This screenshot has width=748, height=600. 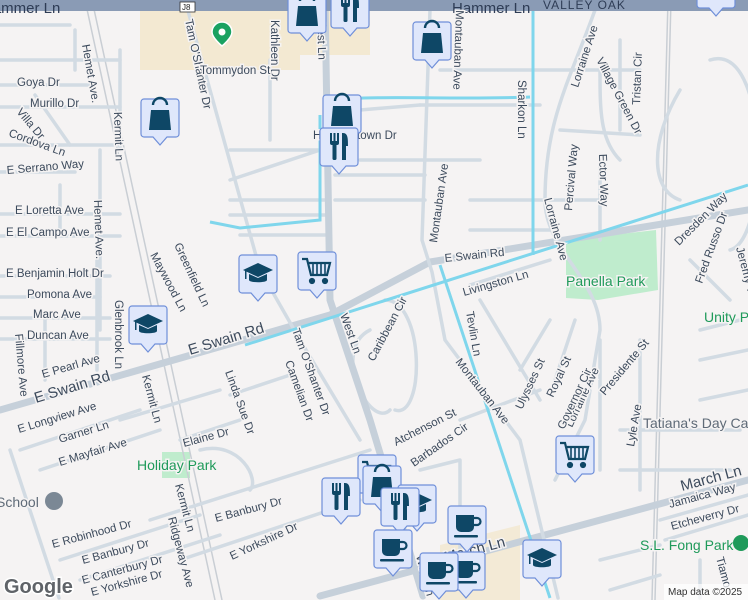 I want to click on restaurant-marker, so click(x=341, y=501).